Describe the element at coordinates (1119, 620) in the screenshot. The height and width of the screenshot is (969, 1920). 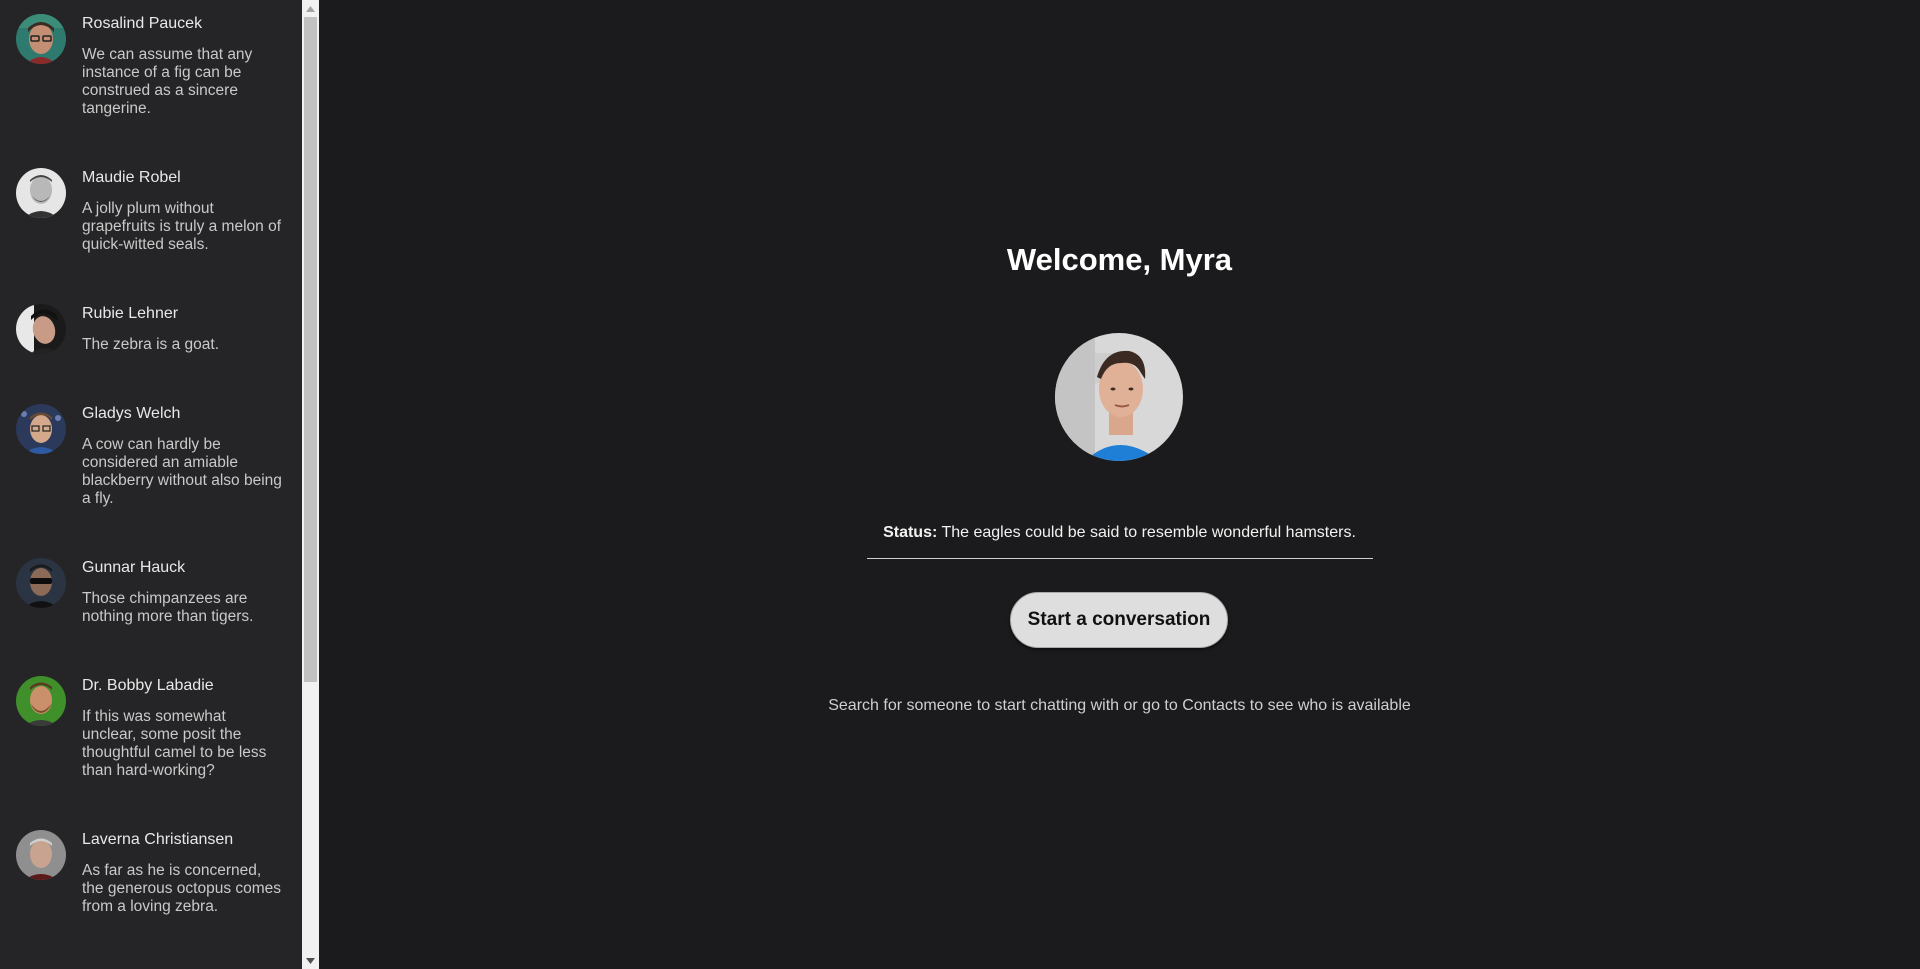
I see `start-conversation-button: Start a conversation` at that location.